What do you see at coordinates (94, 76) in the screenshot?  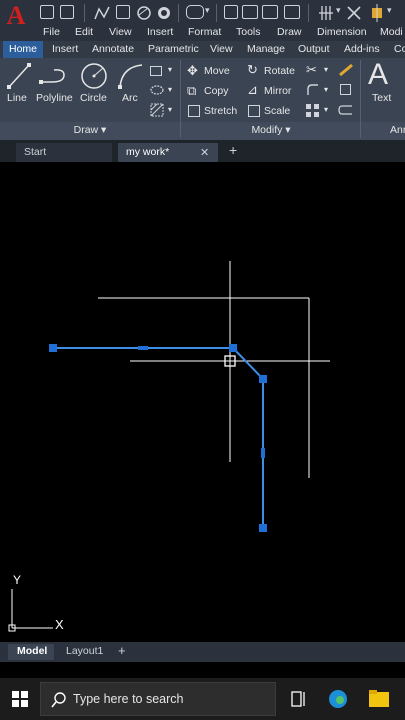 I see `circle-tool-icon` at bounding box center [94, 76].